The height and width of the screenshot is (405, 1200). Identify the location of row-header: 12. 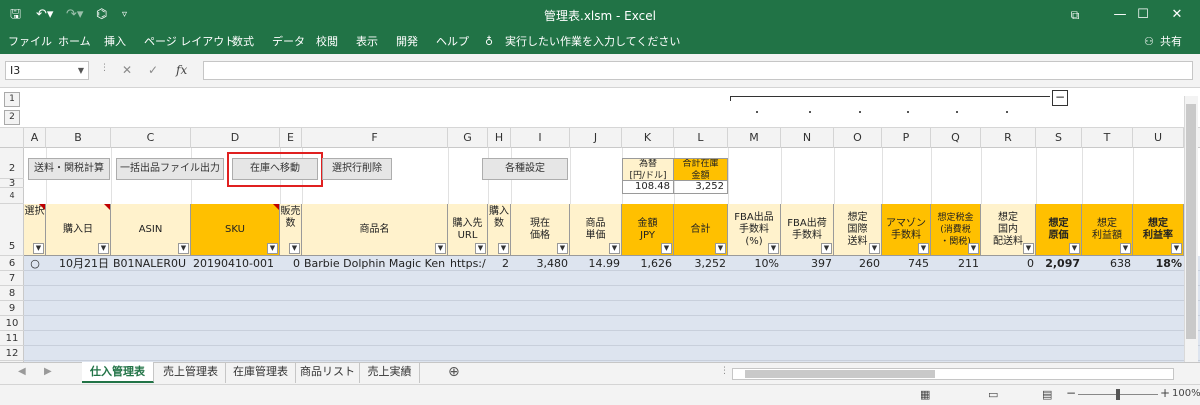
(12, 353).